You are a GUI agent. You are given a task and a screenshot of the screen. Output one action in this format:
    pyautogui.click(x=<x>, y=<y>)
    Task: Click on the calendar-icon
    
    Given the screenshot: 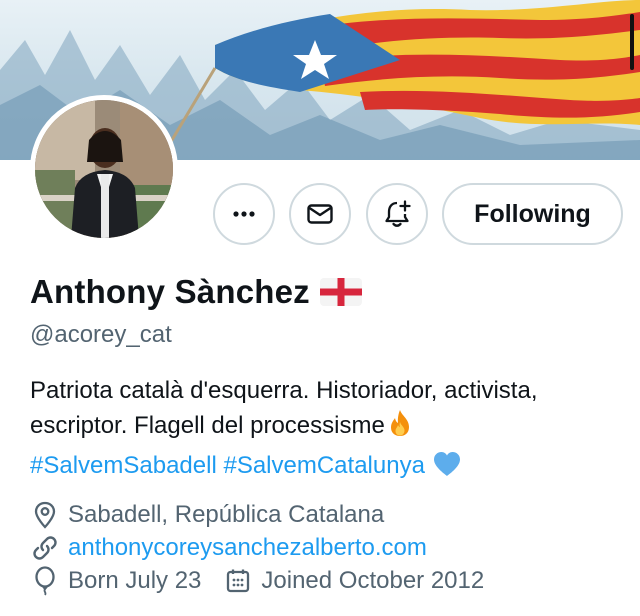 What is the action you would take?
    pyautogui.click(x=238, y=581)
    